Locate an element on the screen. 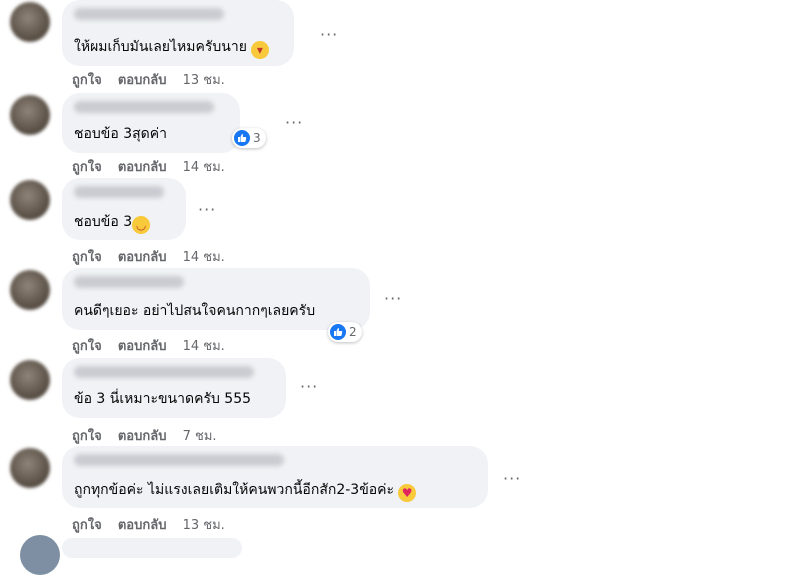 The height and width of the screenshot is (575, 800). comment-text: คนดีๆเยอะ อย่าไปสนใจคนกากๆเลยครับ is located at coordinates (194, 311).